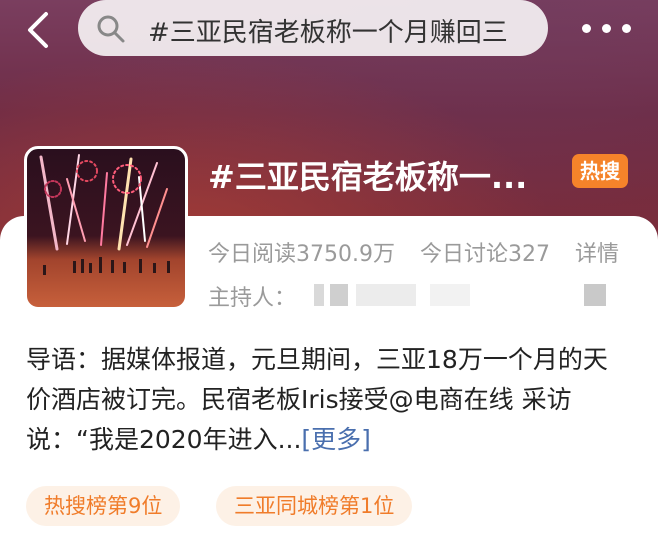 The width and height of the screenshot is (658, 538). What do you see at coordinates (103, 506) in the screenshot?
I see `tag-hot-search-rank: 热搜榜第9位` at bounding box center [103, 506].